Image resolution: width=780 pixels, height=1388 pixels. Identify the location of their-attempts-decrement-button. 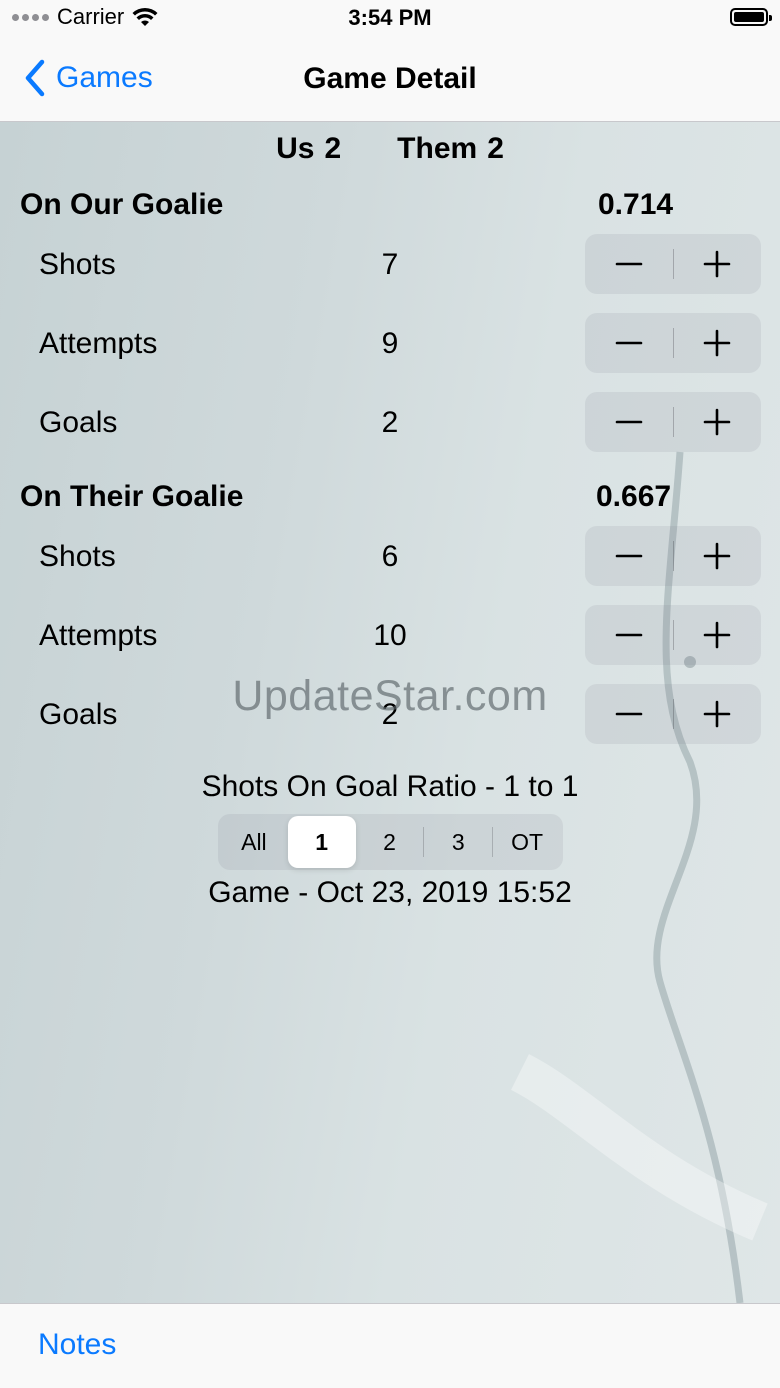
(629, 635).